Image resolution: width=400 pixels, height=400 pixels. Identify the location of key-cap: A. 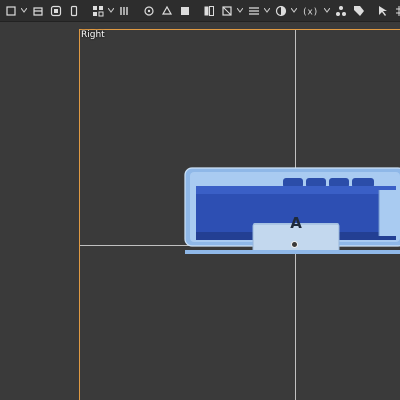
(296, 223).